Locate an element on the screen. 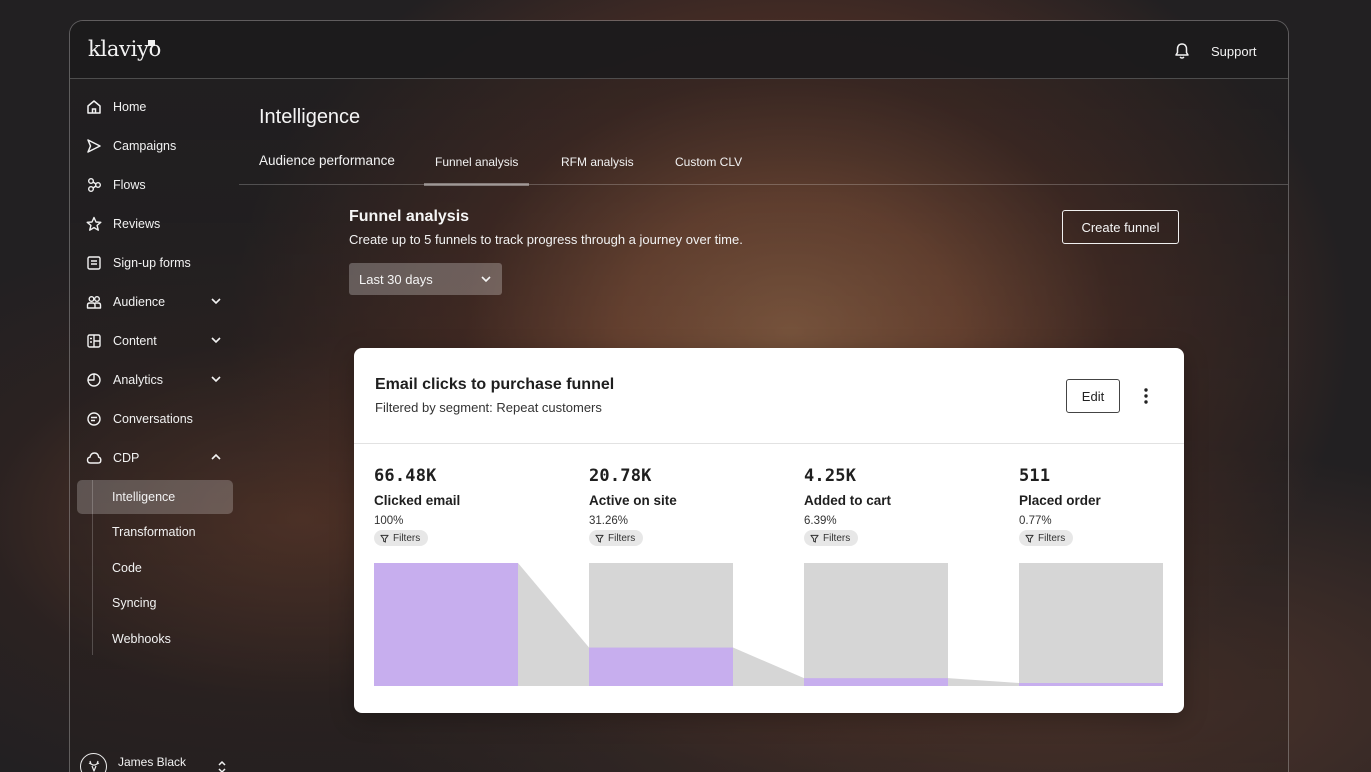 The width and height of the screenshot is (1371, 772). step-percent: 100% is located at coordinates (389, 521).